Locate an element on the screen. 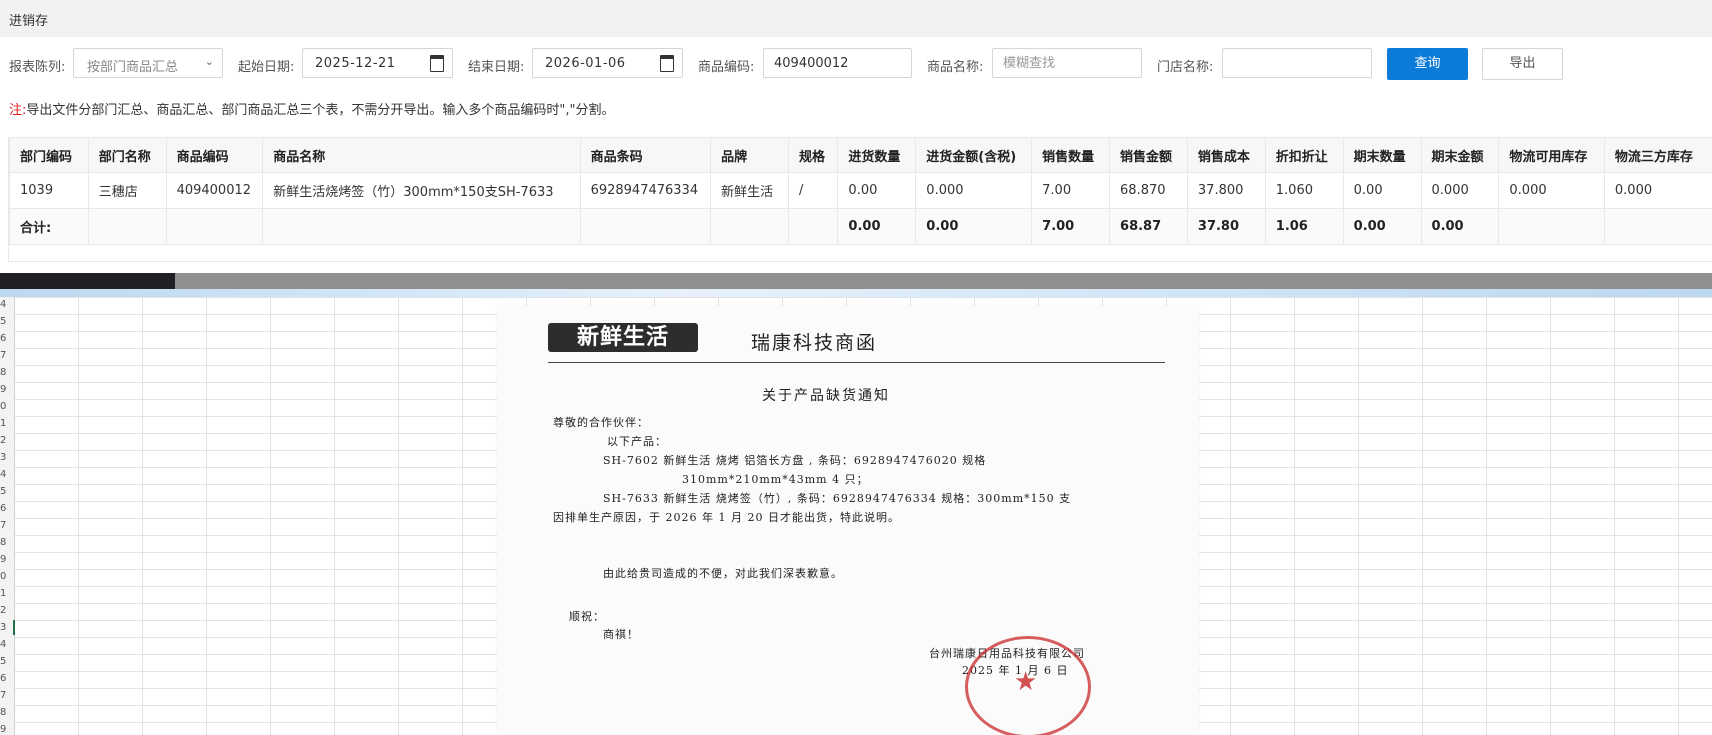  column-header: 部门编码 is located at coordinates (49, 155).